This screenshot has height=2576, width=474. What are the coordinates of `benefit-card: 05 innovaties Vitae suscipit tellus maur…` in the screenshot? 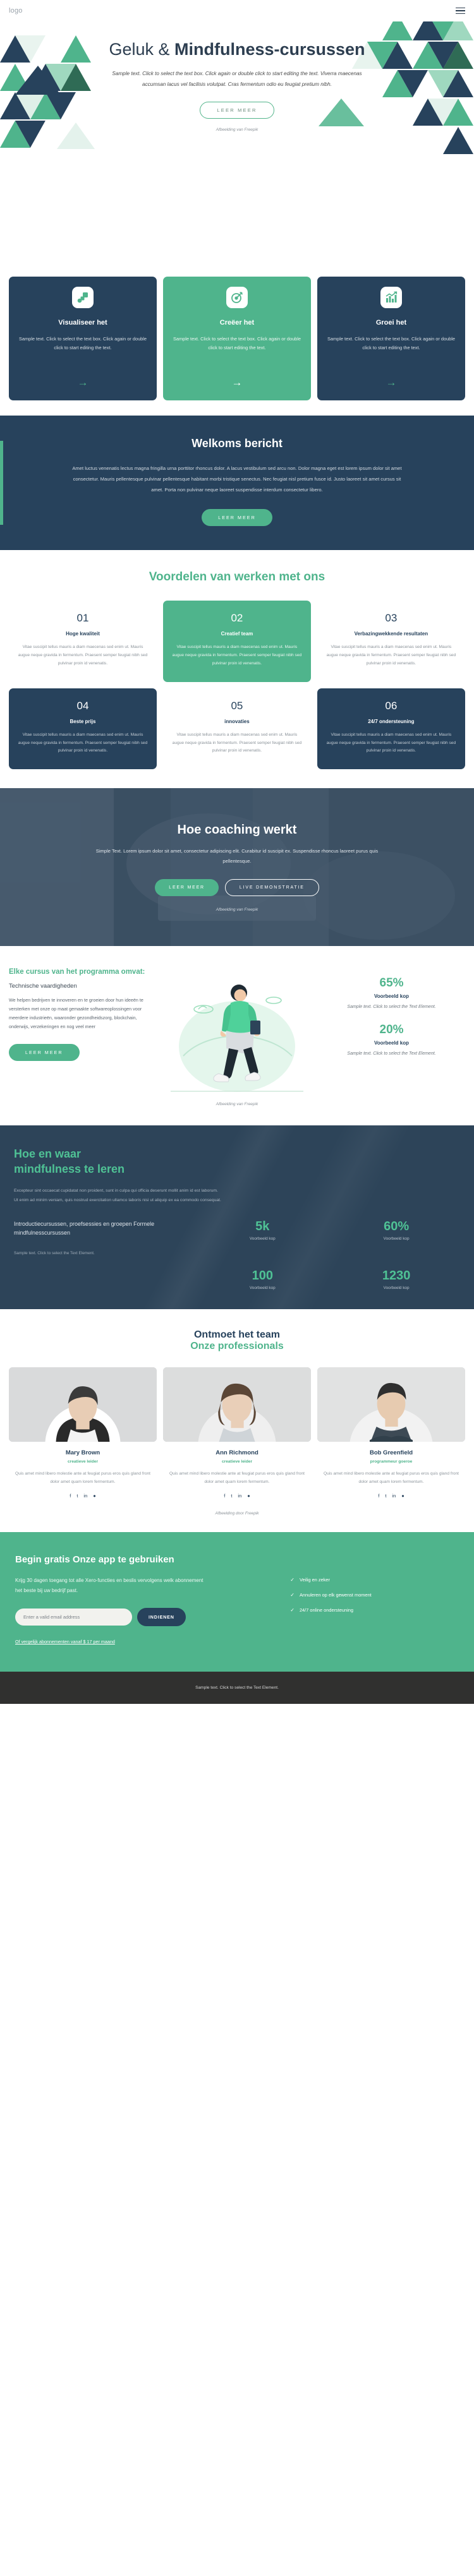 It's located at (236, 729).